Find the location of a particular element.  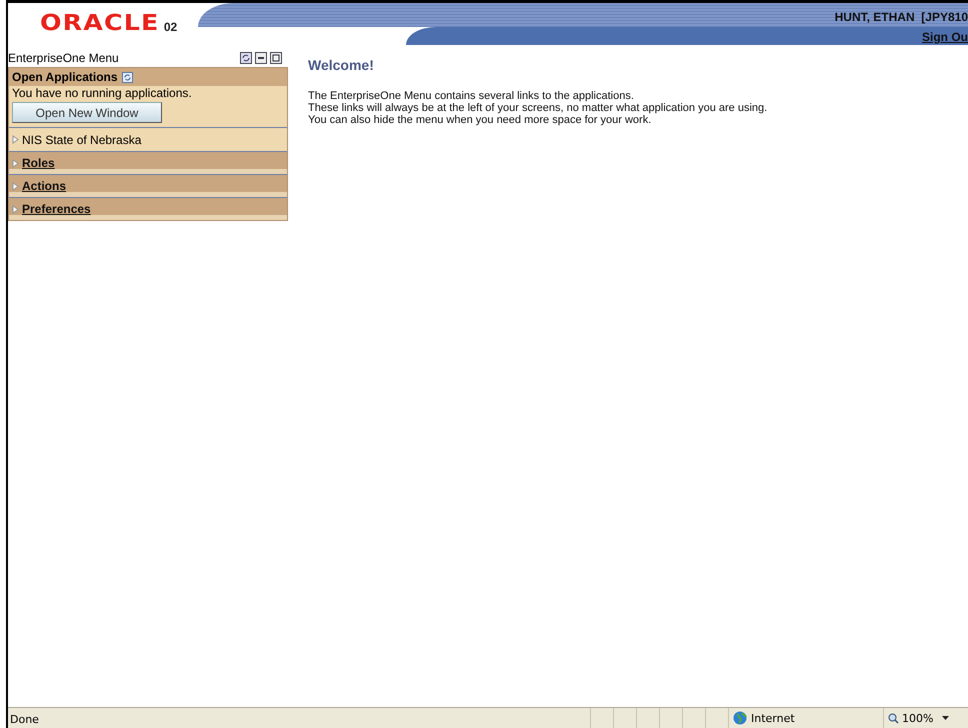

user-name: HUNT, ETHAN [JPY810 is located at coordinates (901, 17).